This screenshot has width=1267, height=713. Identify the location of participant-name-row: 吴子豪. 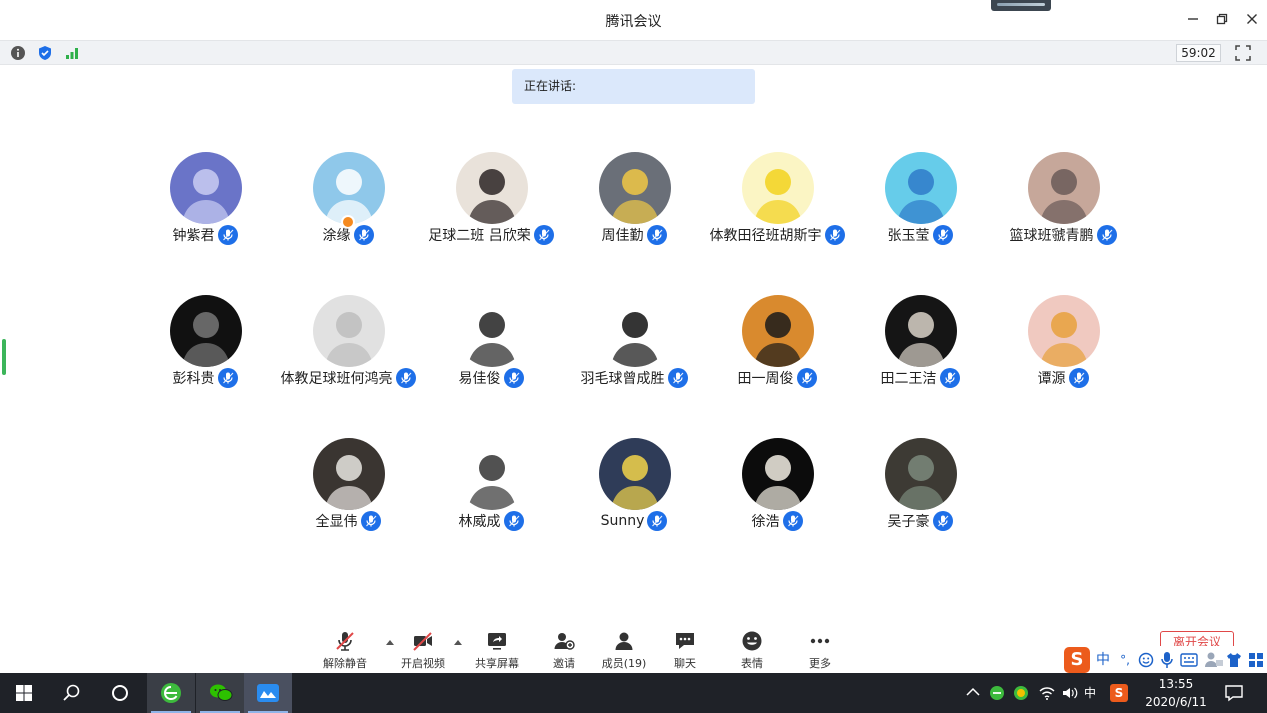
(920, 521).